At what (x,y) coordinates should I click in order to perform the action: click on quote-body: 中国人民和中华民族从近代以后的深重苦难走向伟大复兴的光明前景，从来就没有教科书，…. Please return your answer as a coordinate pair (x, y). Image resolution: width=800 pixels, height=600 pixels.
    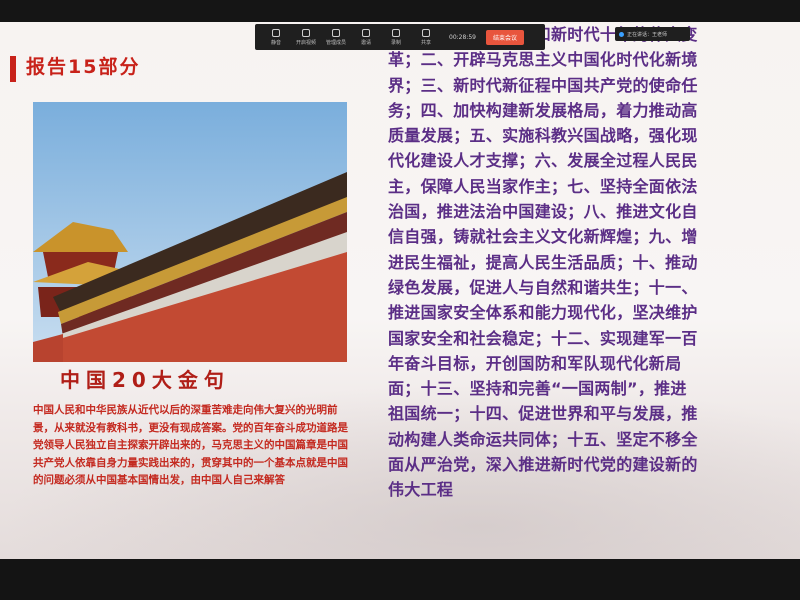
    Looking at the image, I should click on (190, 445).